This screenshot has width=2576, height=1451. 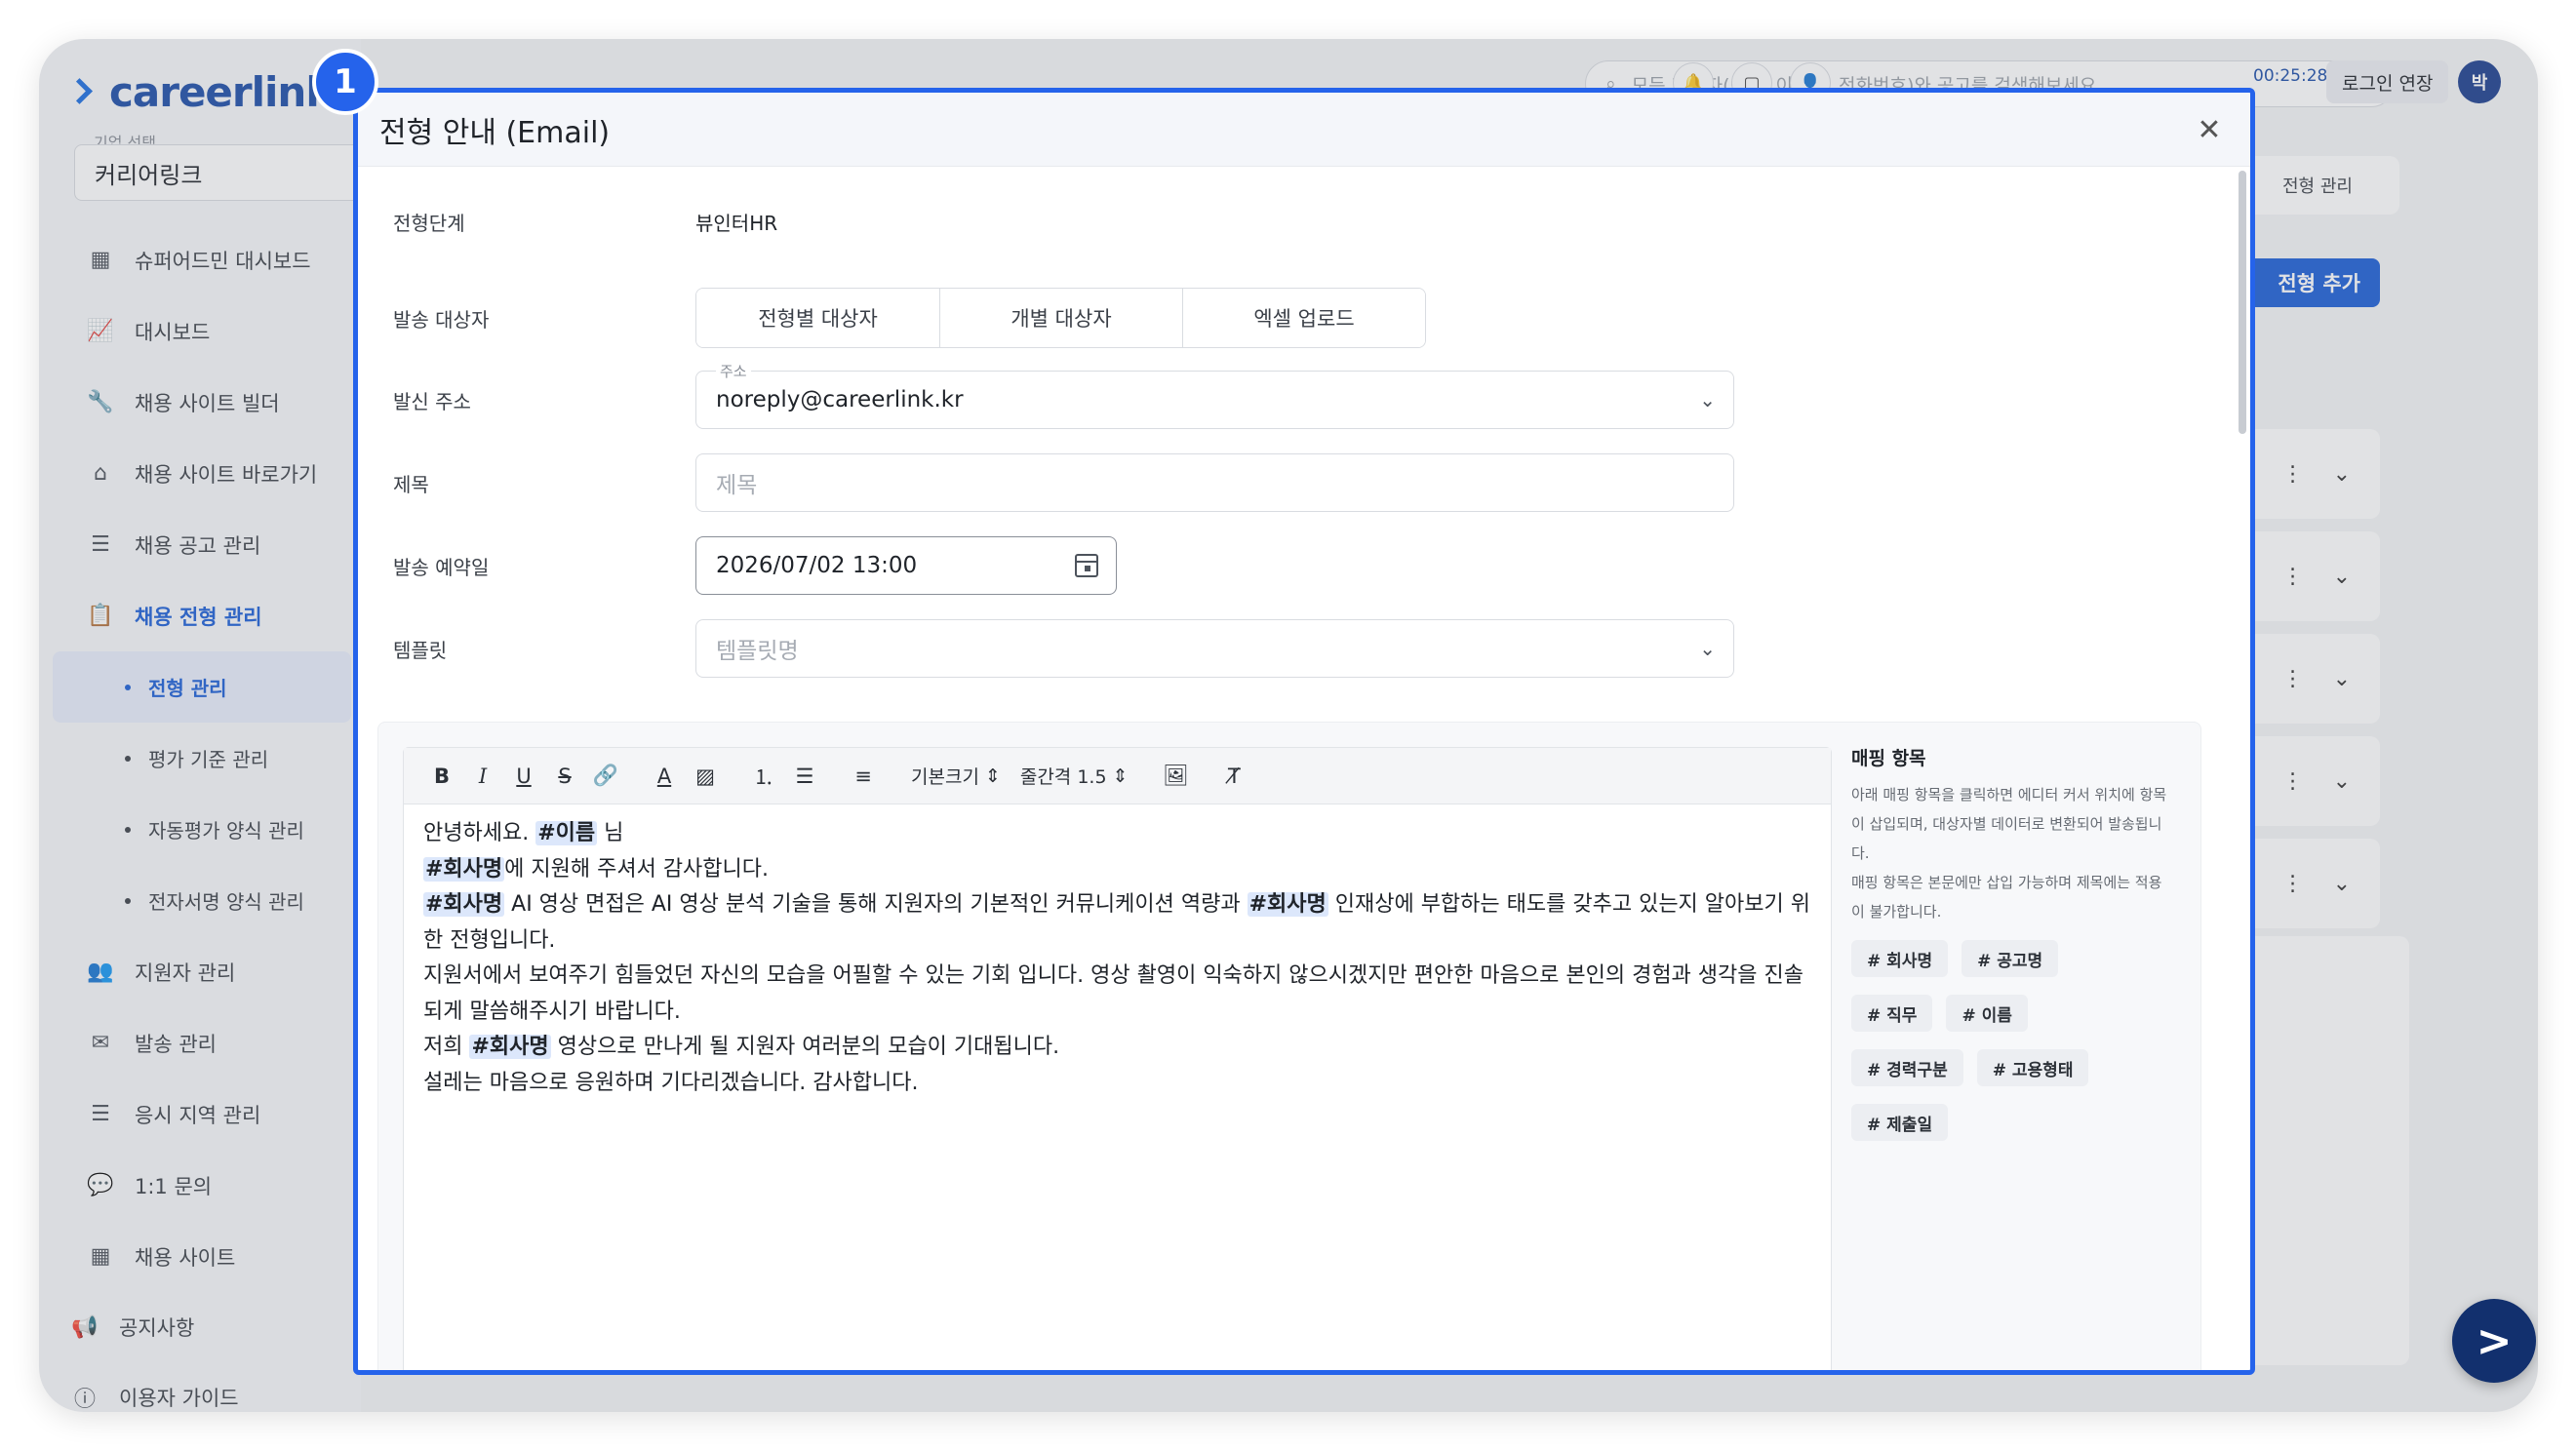 I want to click on company-select: 커리어링크, so click(x=220, y=172).